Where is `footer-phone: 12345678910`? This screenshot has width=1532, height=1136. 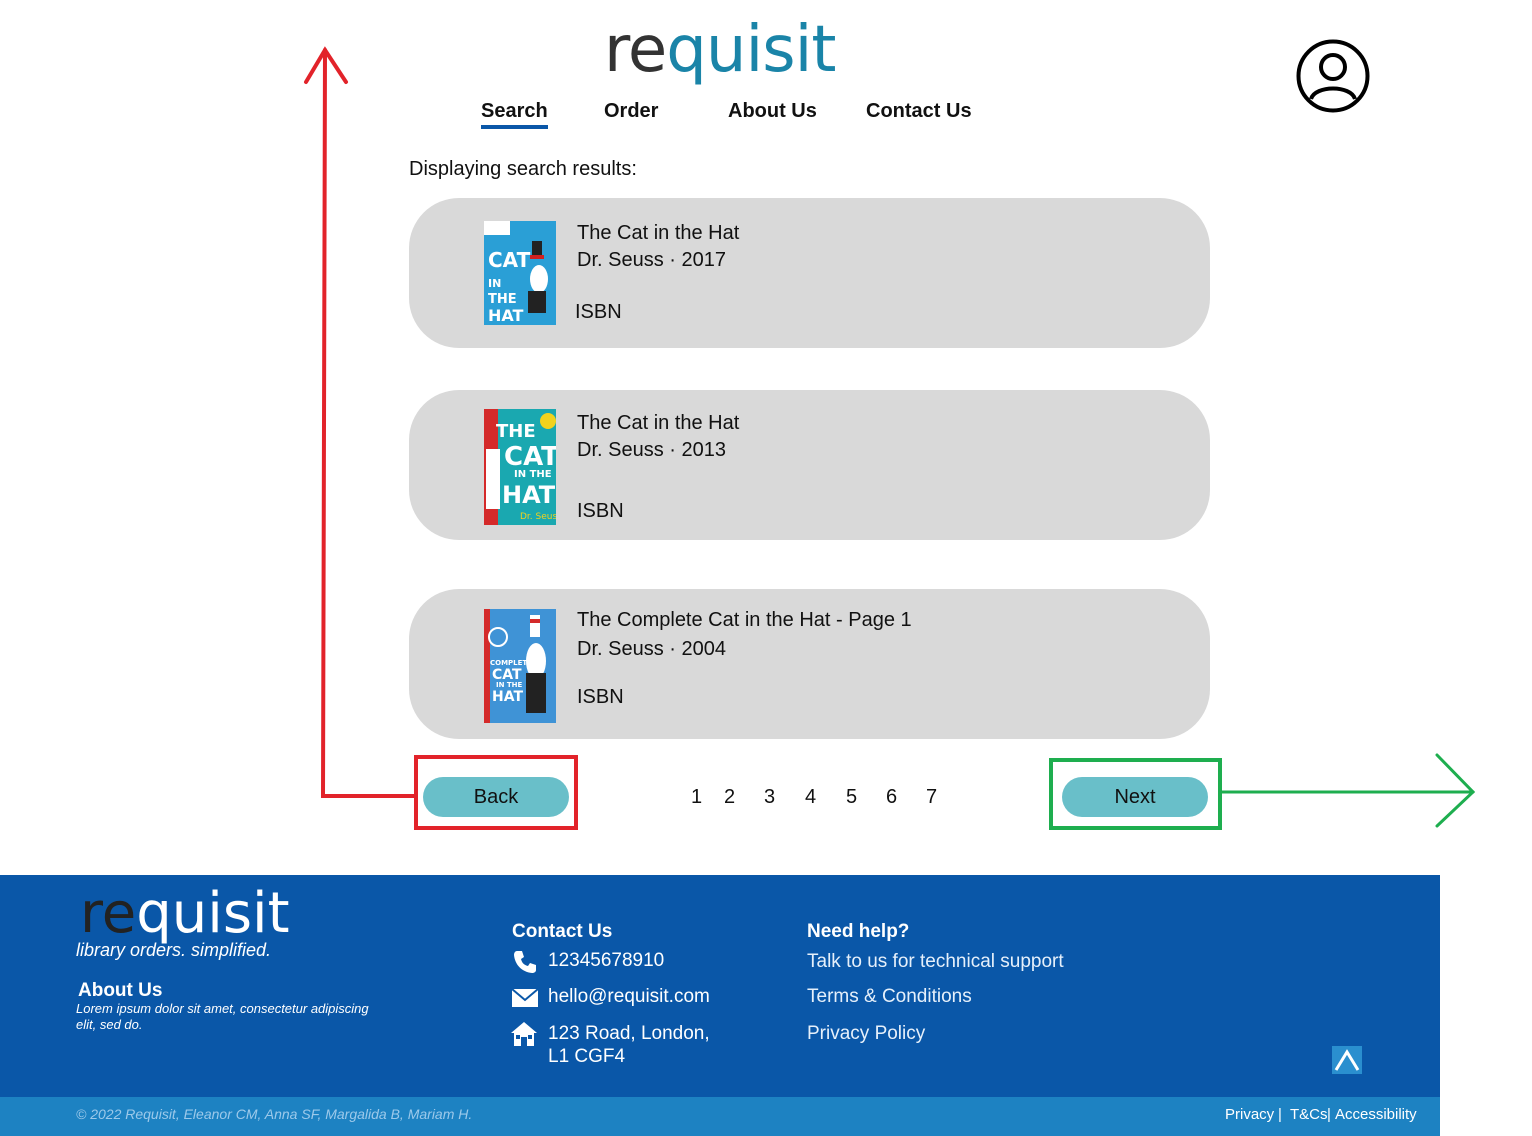 footer-phone: 12345678910 is located at coordinates (606, 961).